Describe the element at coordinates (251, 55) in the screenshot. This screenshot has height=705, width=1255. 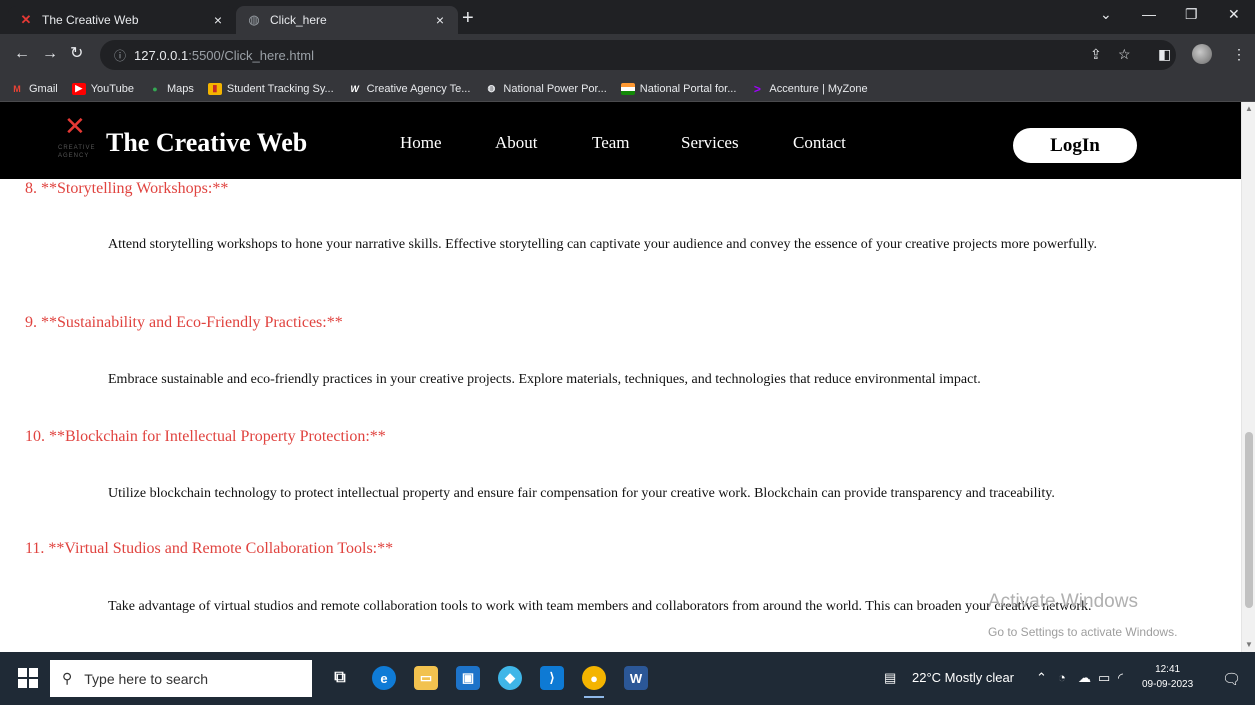
I see `url-path: :5500/Click_here.html` at that location.